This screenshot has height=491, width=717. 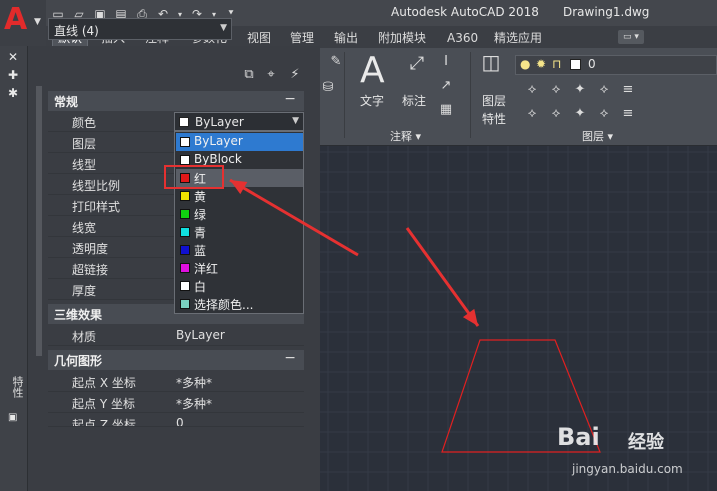 What do you see at coordinates (402, 38) in the screenshot?
I see `tab-addins: 附加模块` at bounding box center [402, 38].